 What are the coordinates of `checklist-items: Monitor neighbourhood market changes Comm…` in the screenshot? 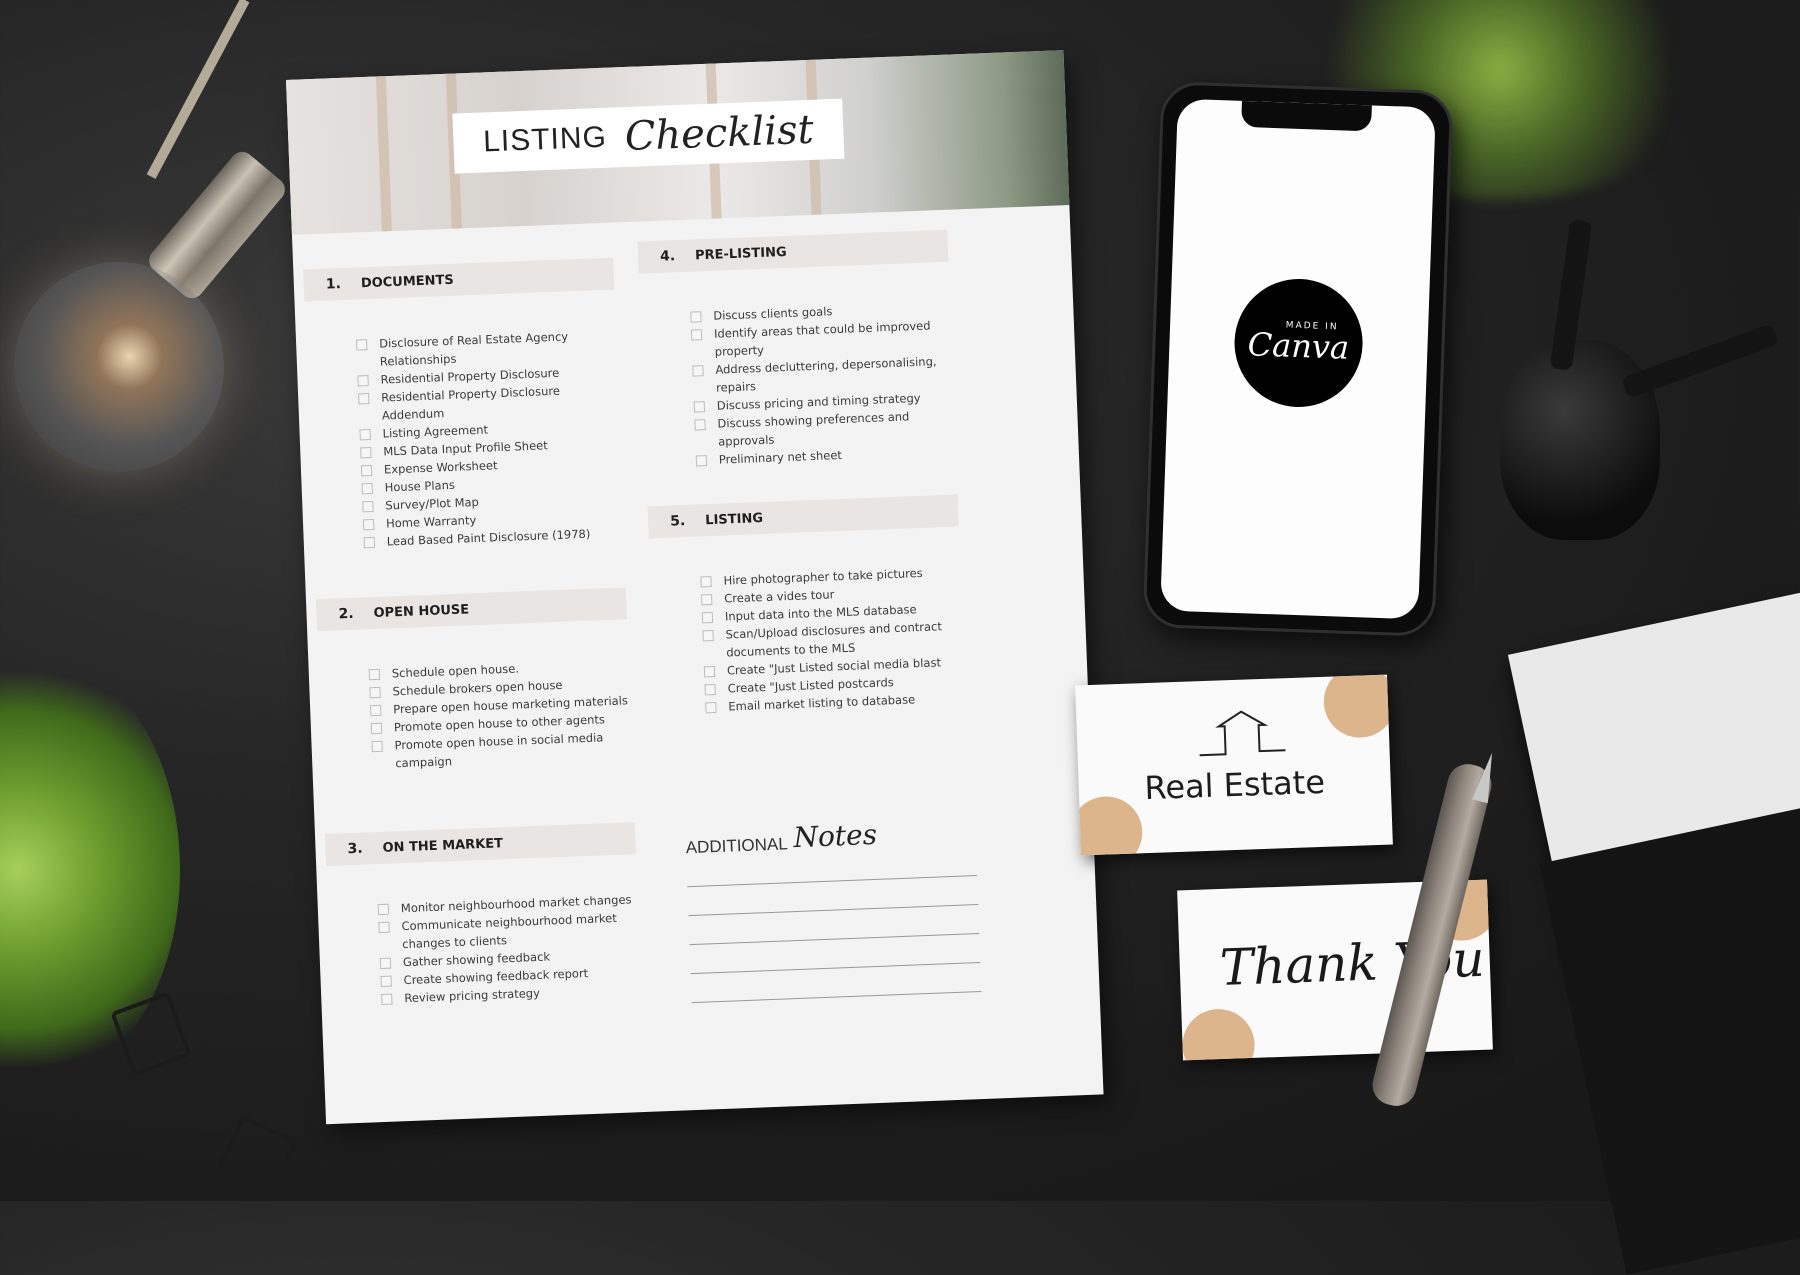 It's located at (483, 932).